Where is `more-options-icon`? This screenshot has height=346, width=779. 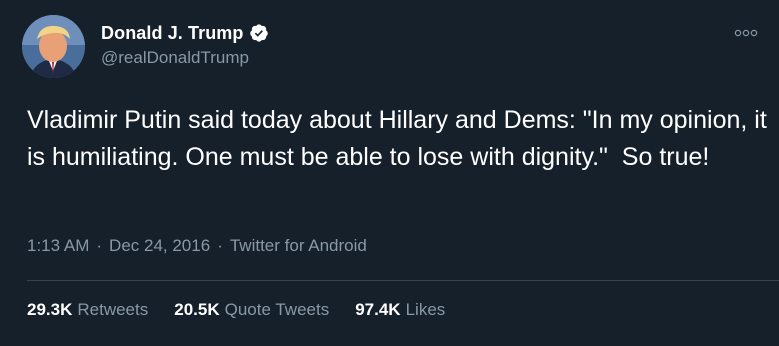
more-options-icon is located at coordinates (746, 32).